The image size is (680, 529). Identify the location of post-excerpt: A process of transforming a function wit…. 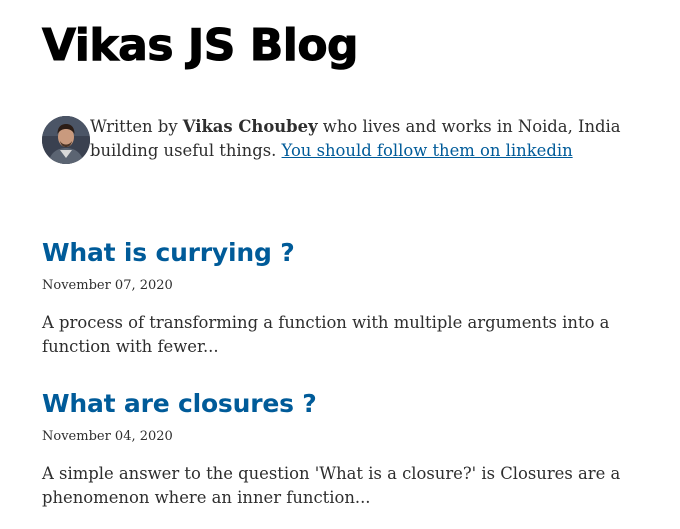
(326, 334).